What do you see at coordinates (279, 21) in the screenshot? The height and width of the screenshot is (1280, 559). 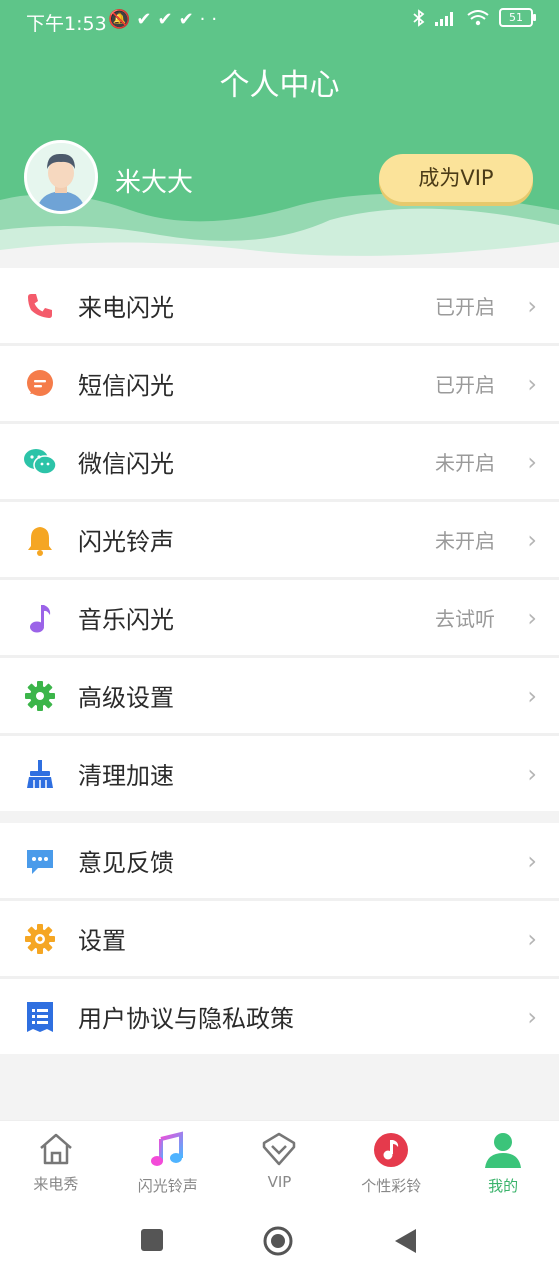 I see `status-bar: 下午1:53 🔕✔✔✔·· 51` at bounding box center [279, 21].